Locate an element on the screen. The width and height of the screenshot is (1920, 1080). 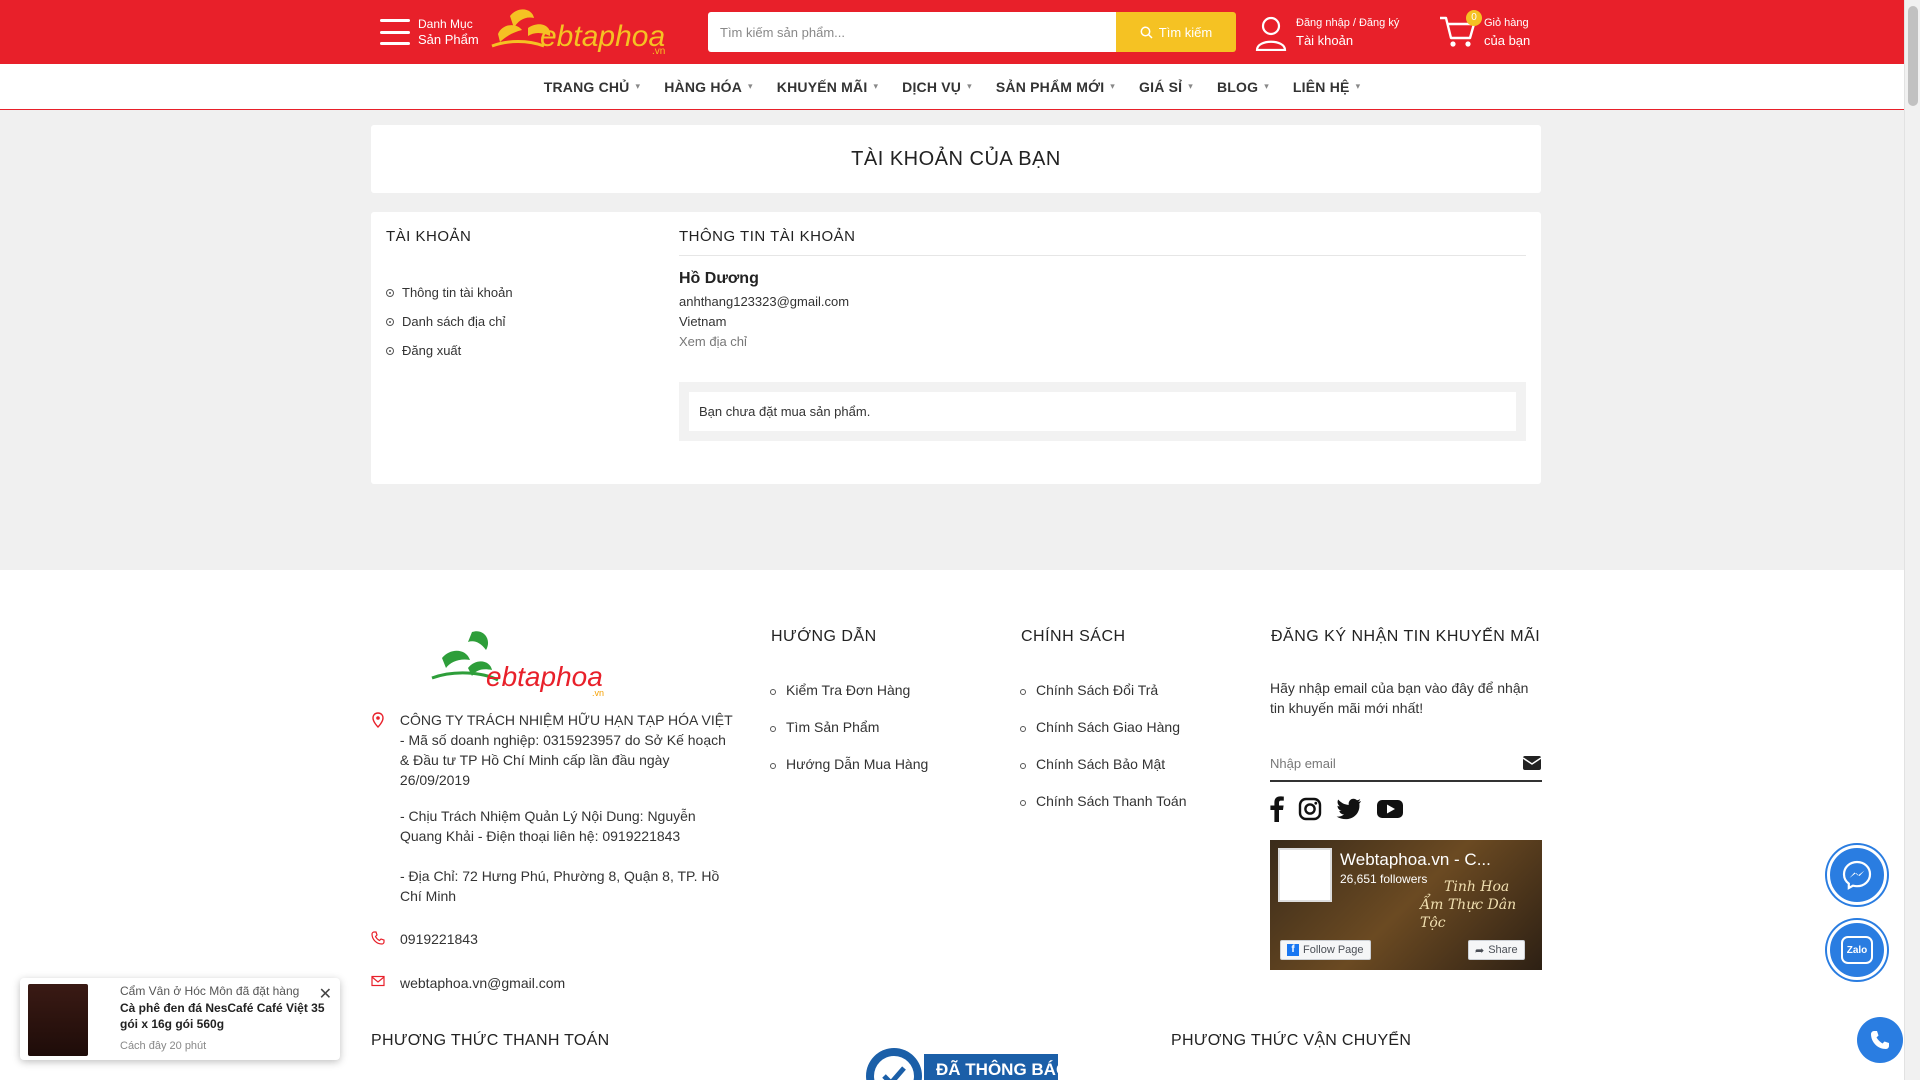
fb-follow-label: Follow Page is located at coordinates (1333, 950).